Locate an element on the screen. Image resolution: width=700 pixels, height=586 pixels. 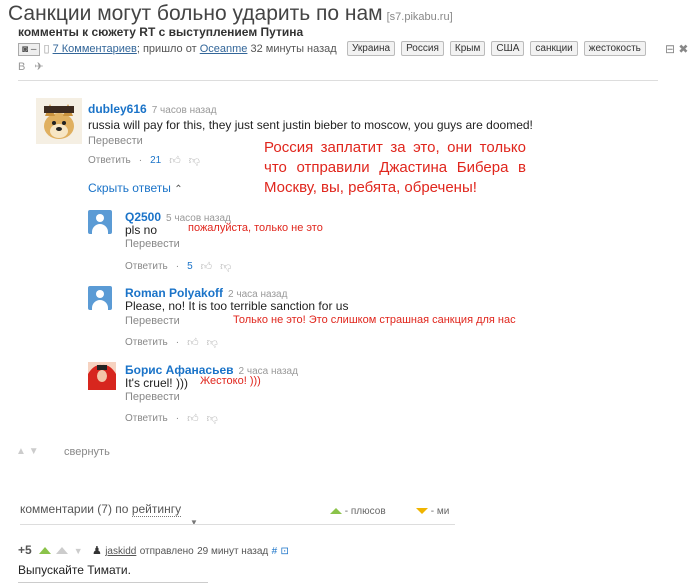
reply-actions: Ответить · 5 👍︎ 👎︎ is located at coordinates (178, 266).